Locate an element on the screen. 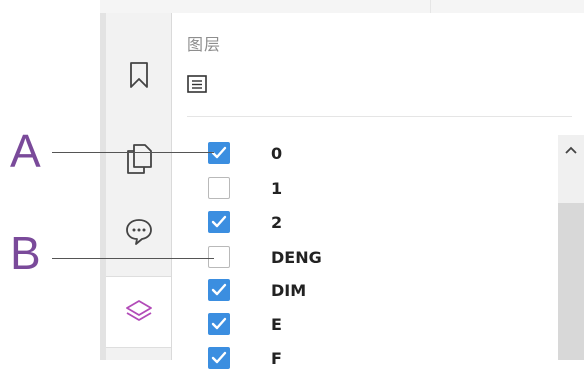  layer-row-0: 0 is located at coordinates (373, 154).